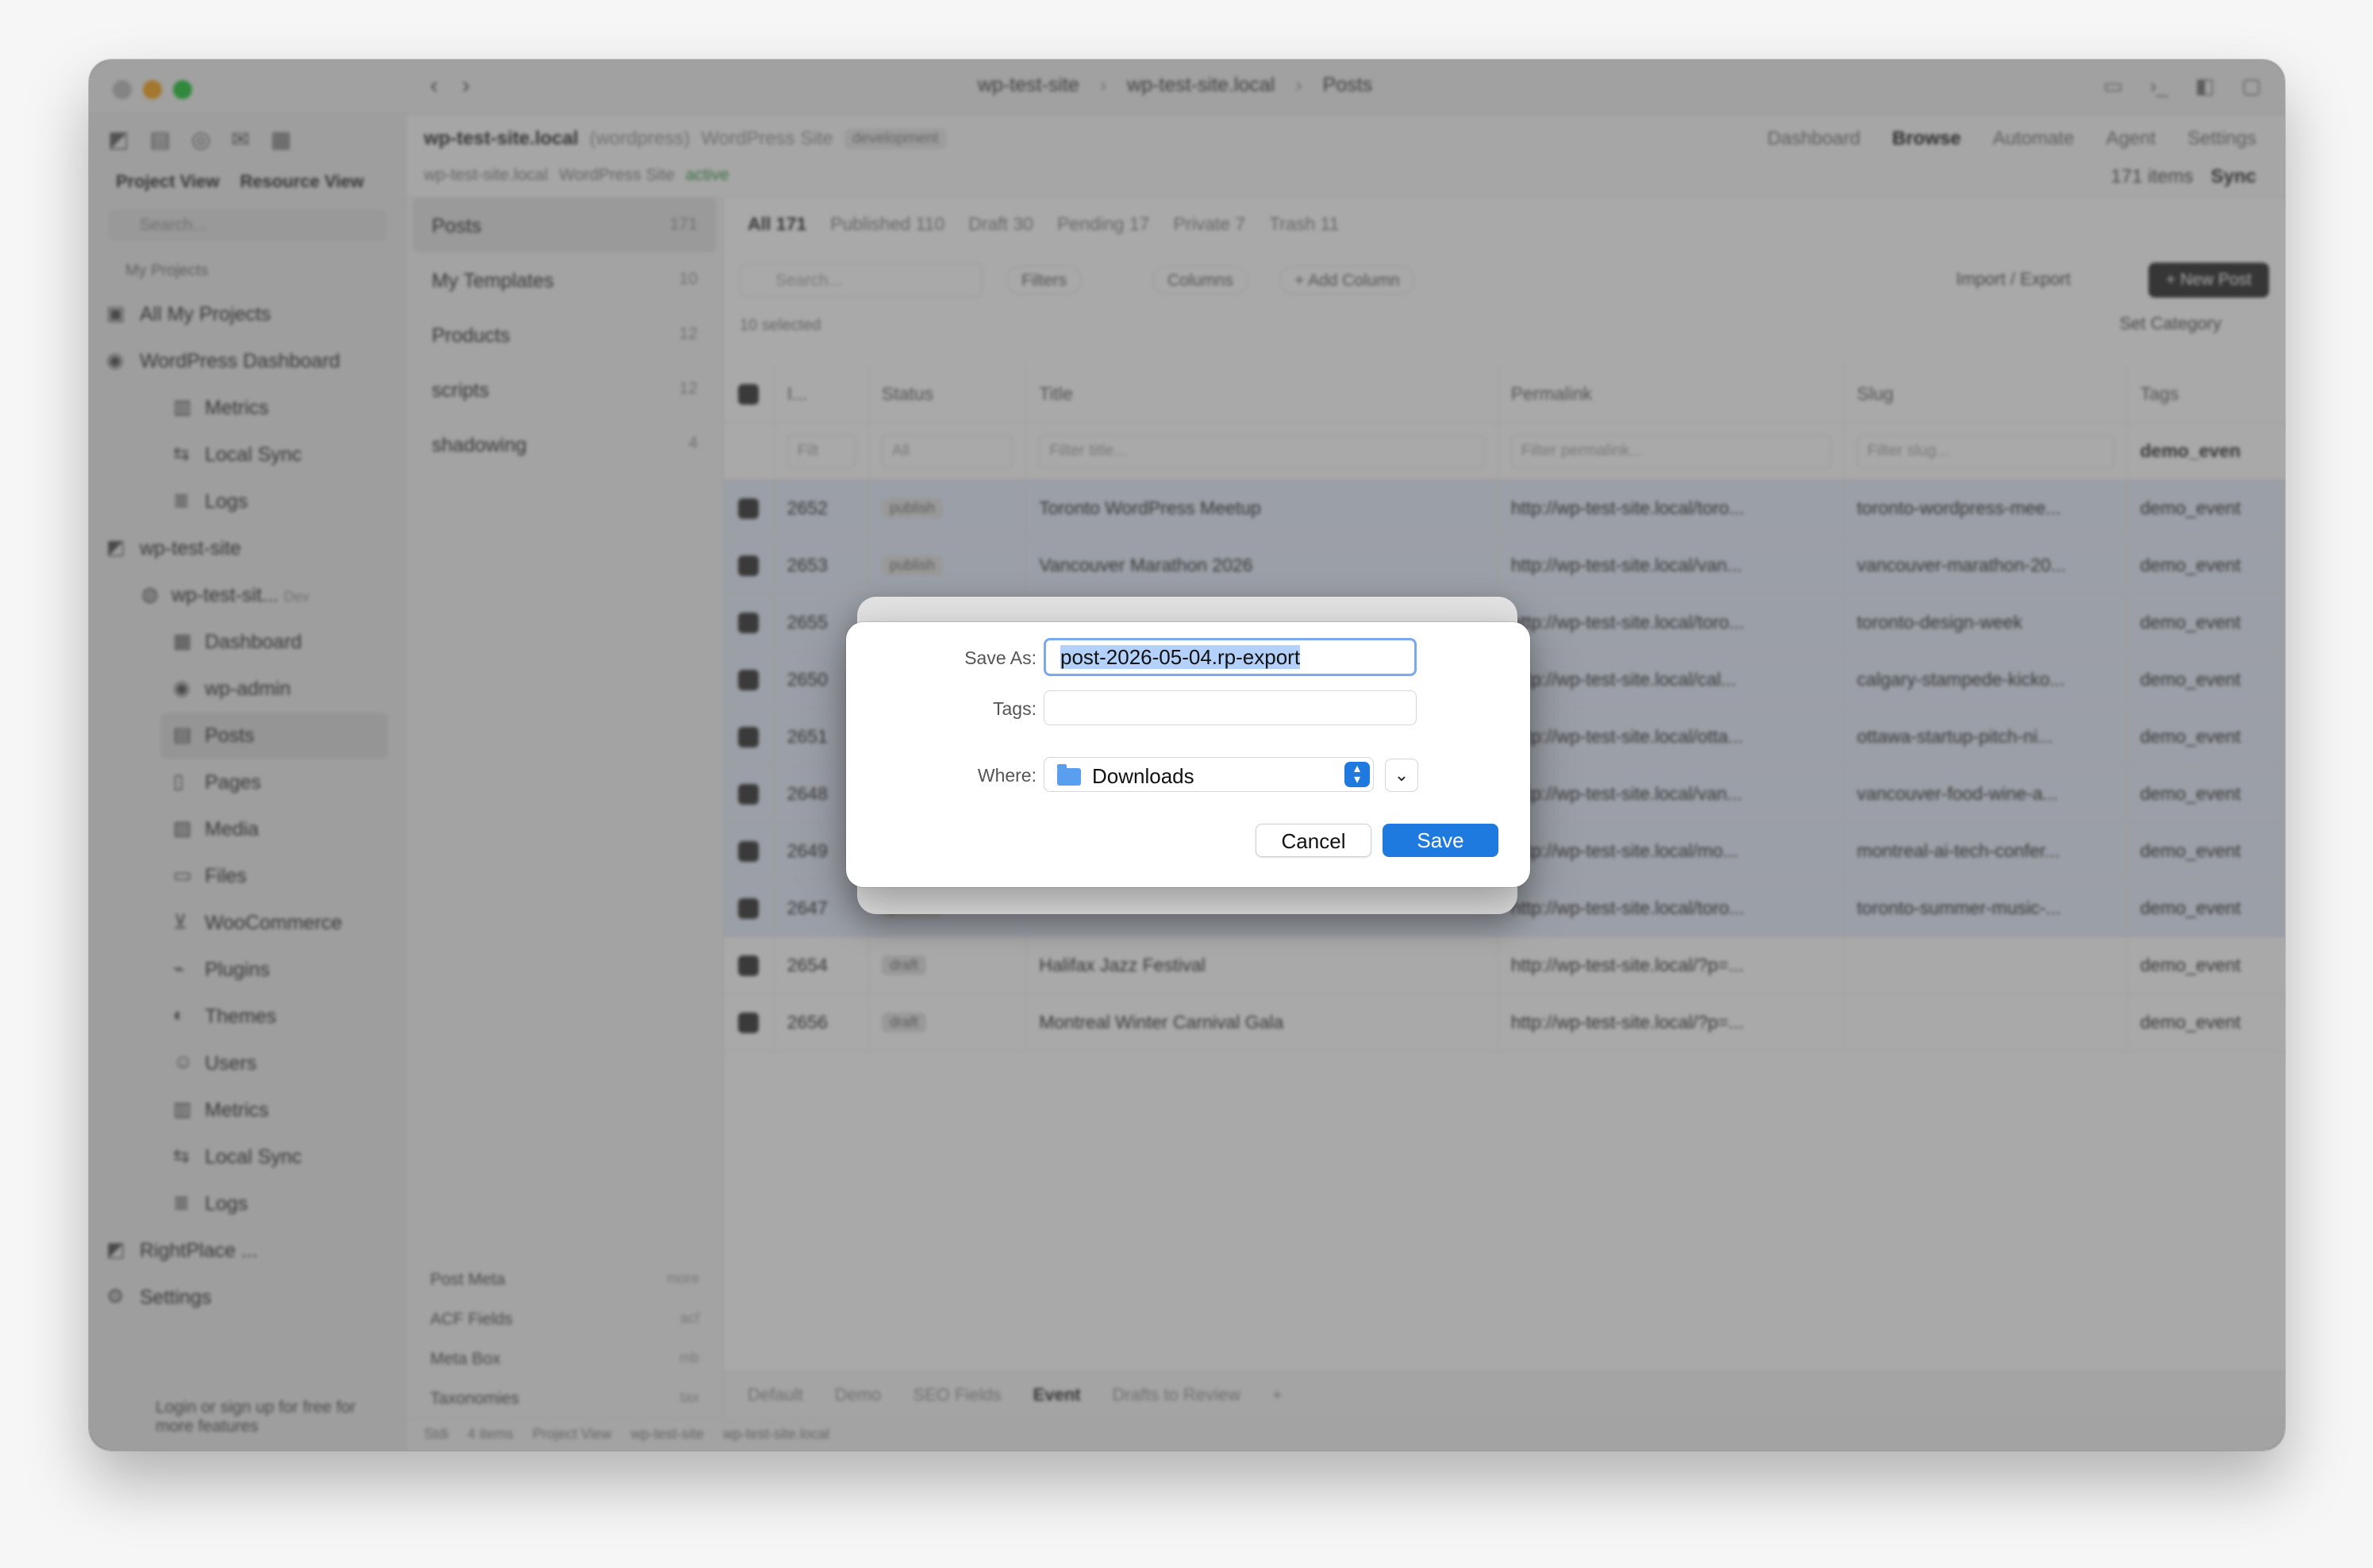  Describe the element at coordinates (1230, 707) in the screenshot. I see `tags-input` at that location.